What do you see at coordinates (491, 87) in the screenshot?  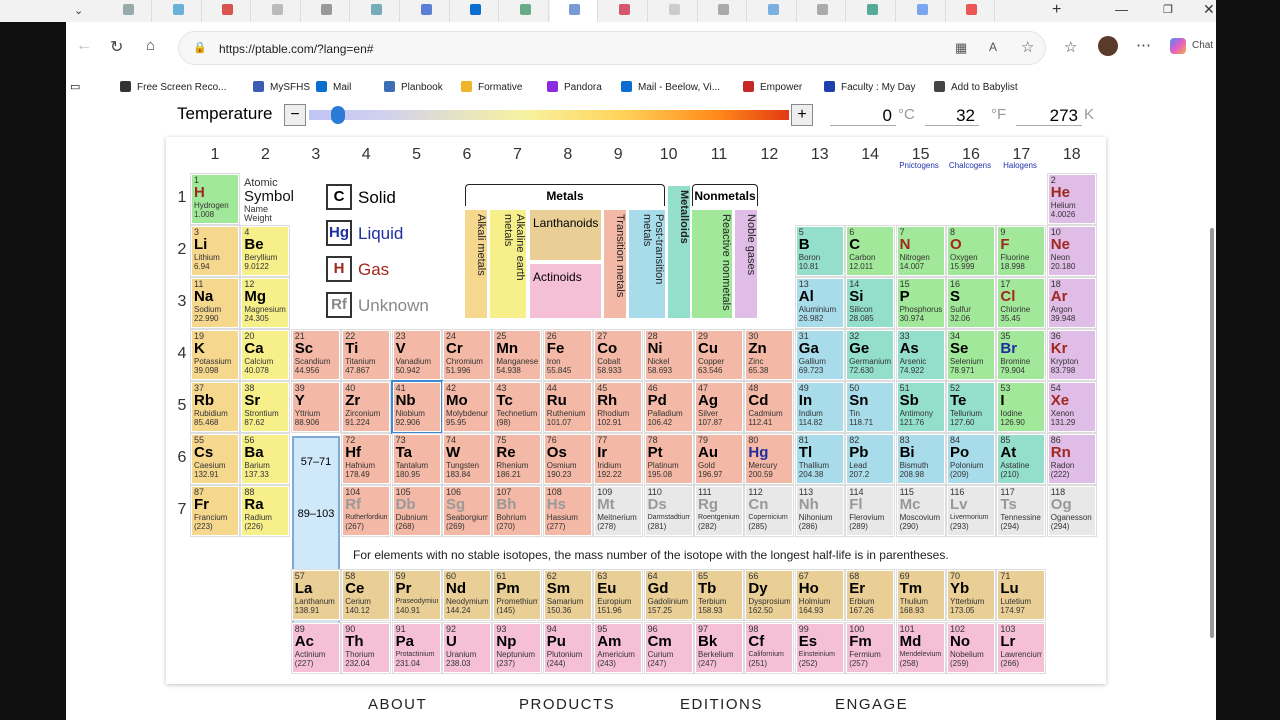 I see `bookmark-item: Formative` at bounding box center [491, 87].